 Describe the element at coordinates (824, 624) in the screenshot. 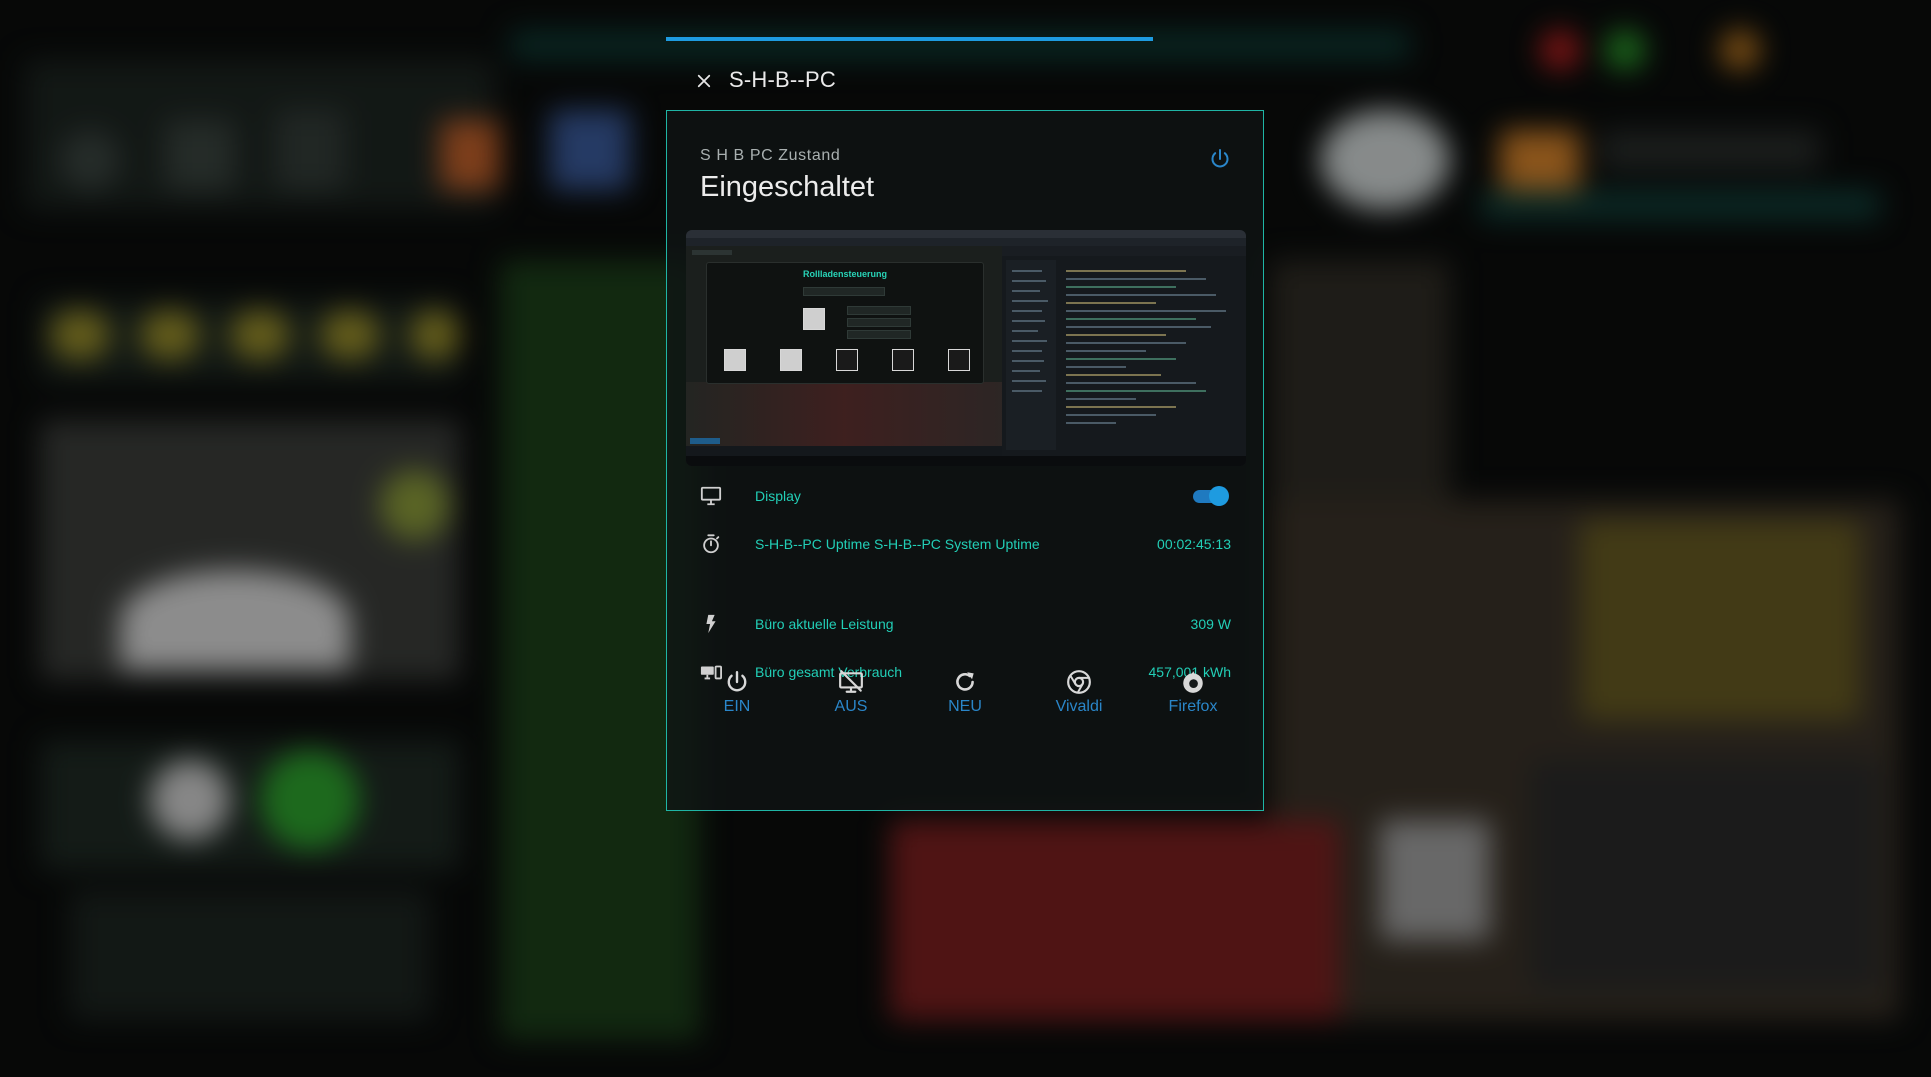

I see `power-label: Büro aktuelle Leistung` at that location.